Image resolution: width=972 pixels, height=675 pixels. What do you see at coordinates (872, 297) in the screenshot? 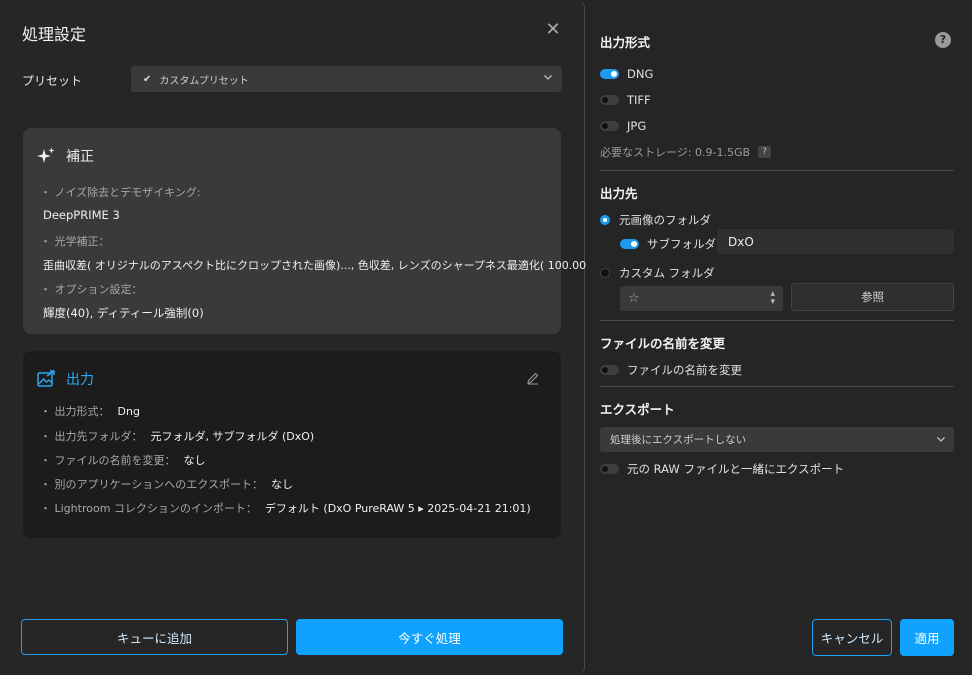
I see `browse-button: 参照` at bounding box center [872, 297].